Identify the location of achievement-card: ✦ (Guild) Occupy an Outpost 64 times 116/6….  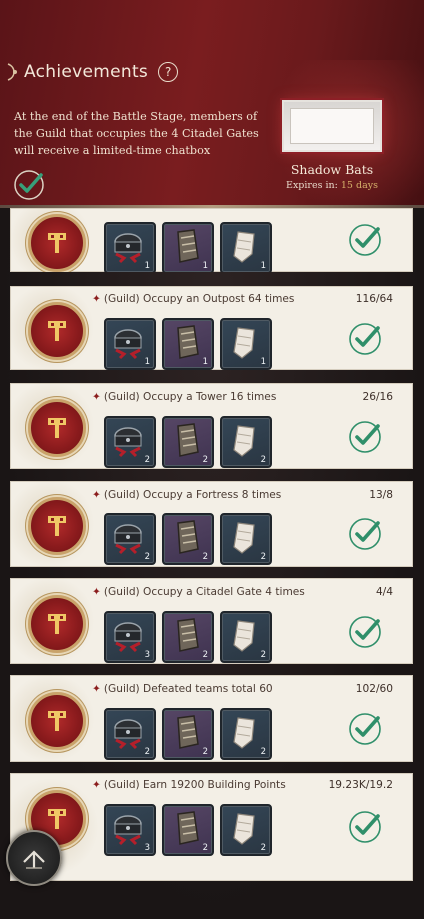
(211, 328).